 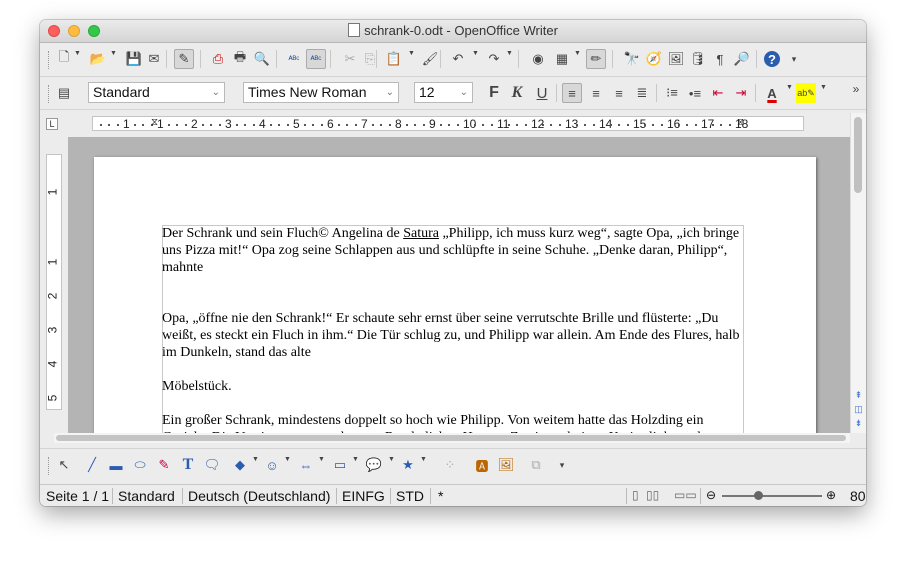 What do you see at coordinates (635, 495) in the screenshot?
I see `single-page-view-icon: ▯` at bounding box center [635, 495].